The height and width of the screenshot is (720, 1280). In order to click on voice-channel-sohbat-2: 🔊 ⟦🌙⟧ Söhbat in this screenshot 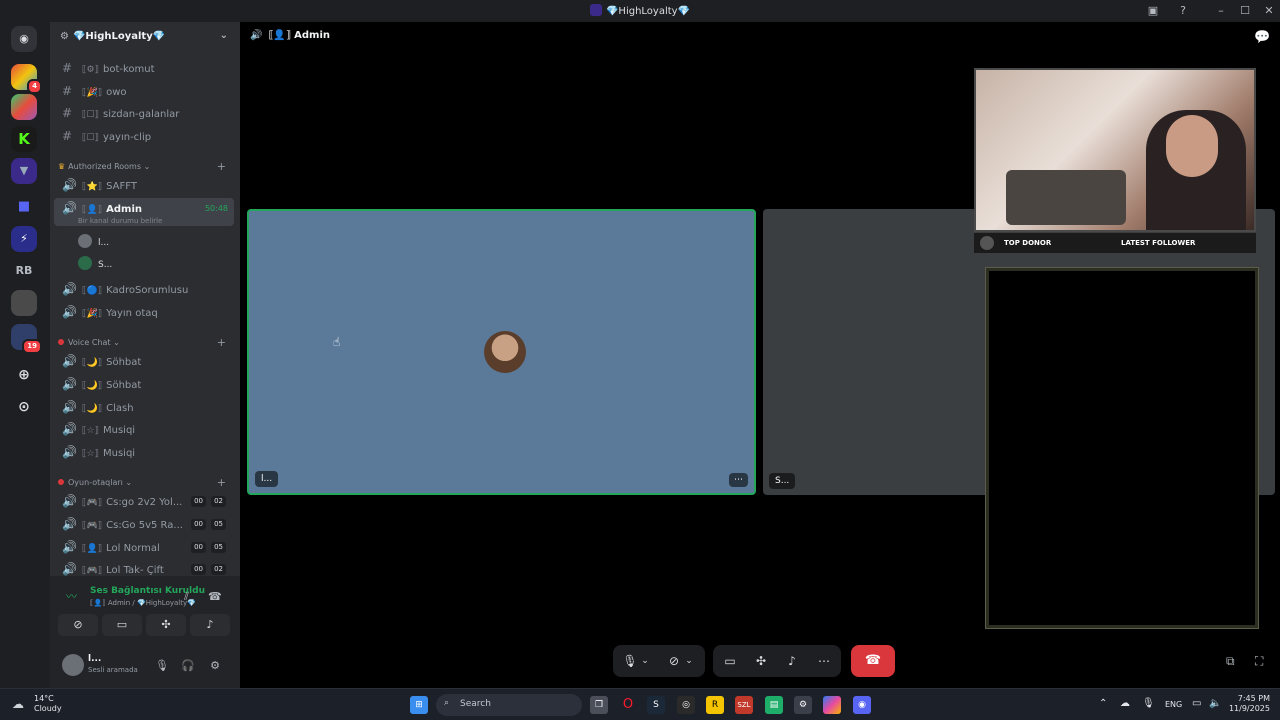, I will do `click(144, 384)`.